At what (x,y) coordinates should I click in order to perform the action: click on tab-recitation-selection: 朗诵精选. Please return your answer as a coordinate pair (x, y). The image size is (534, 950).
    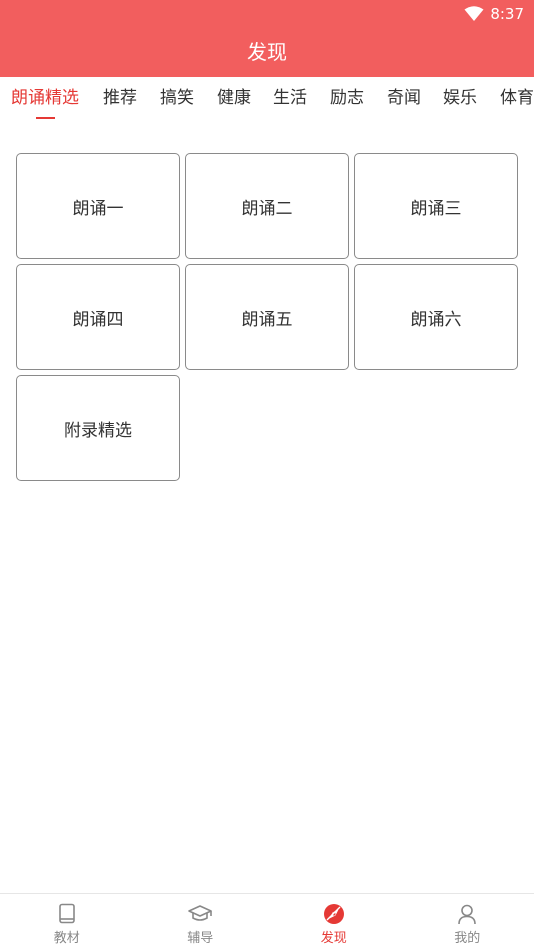
    Looking at the image, I should click on (45, 98).